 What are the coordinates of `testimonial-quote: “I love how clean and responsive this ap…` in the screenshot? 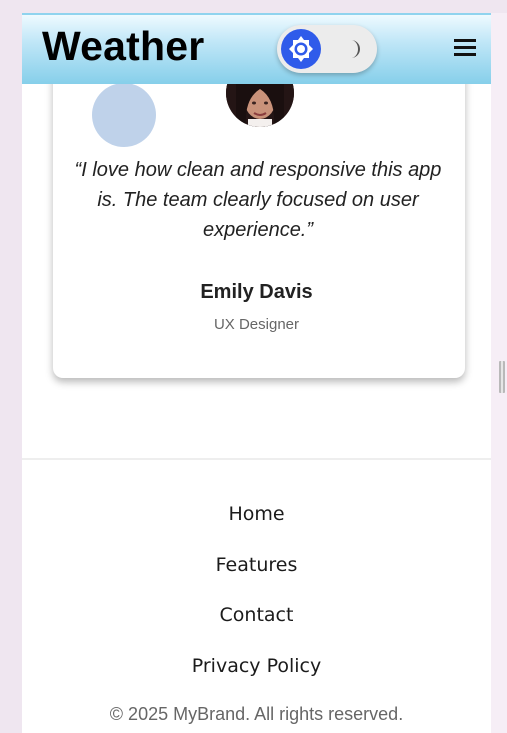 It's located at (258, 200).